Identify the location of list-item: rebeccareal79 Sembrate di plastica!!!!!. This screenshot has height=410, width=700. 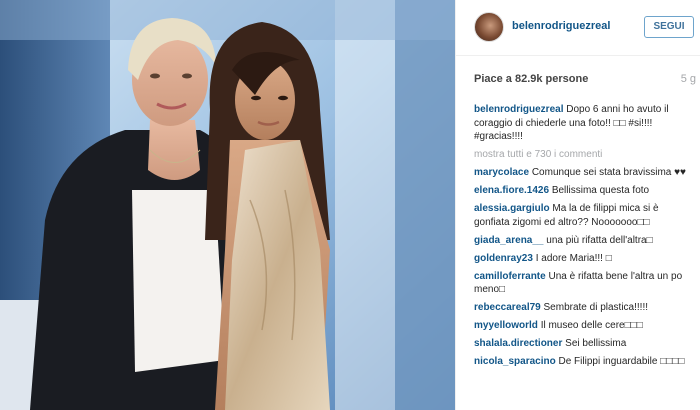
(585, 308).